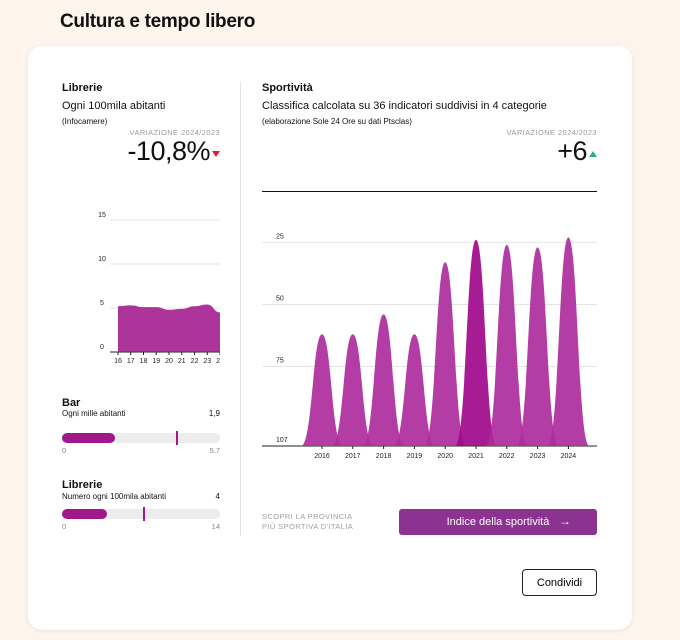  Describe the element at coordinates (352, 390) in the screenshot. I see `sportivita-peak-2017` at that location.